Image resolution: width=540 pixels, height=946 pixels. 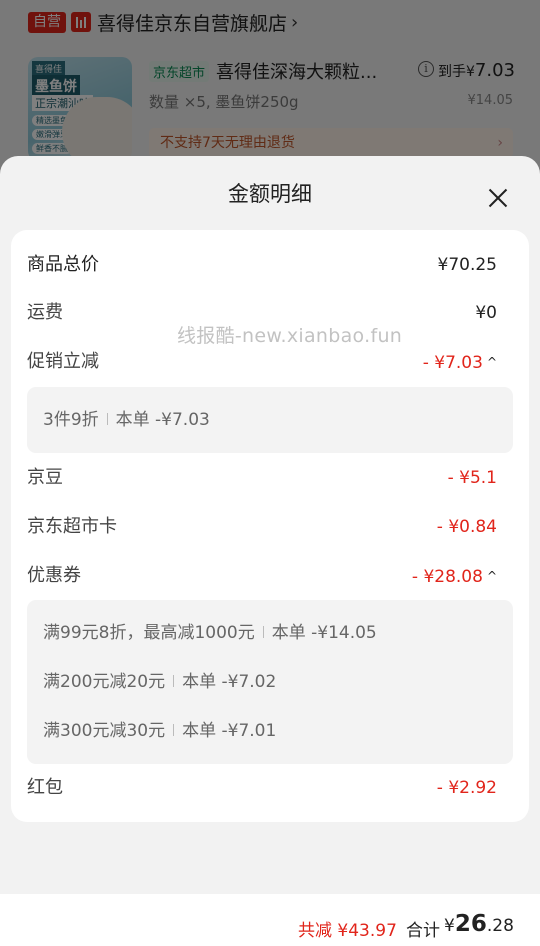 What do you see at coordinates (262, 576) in the screenshot?
I see `coupon-row: 优惠券 - ¥28.08 ^` at bounding box center [262, 576].